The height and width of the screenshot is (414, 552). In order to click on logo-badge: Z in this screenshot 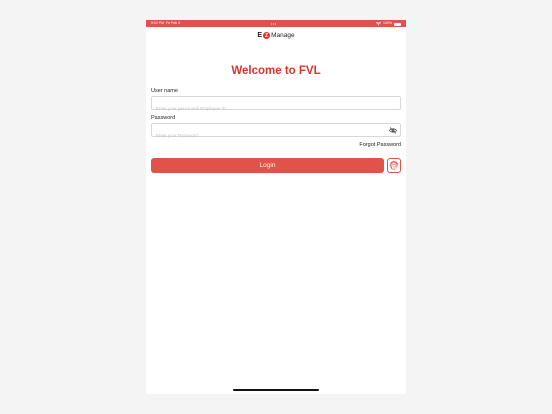, I will do `click(267, 35)`.